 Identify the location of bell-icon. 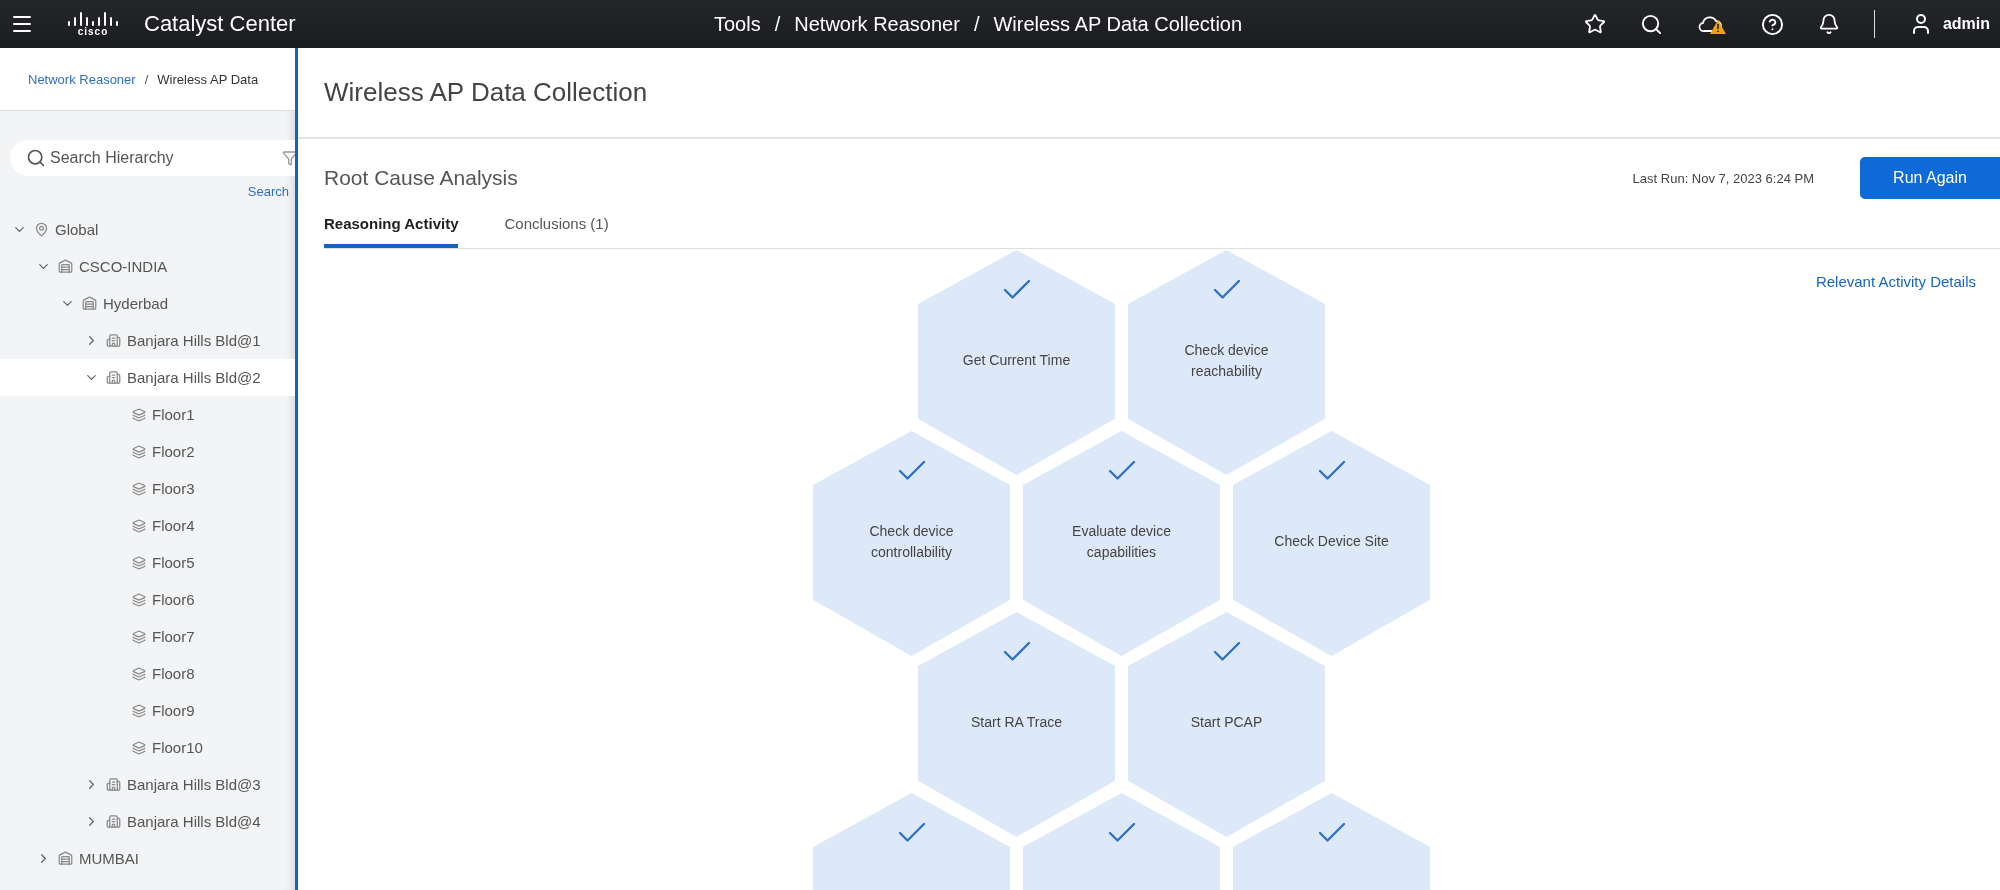
(1828, 24).